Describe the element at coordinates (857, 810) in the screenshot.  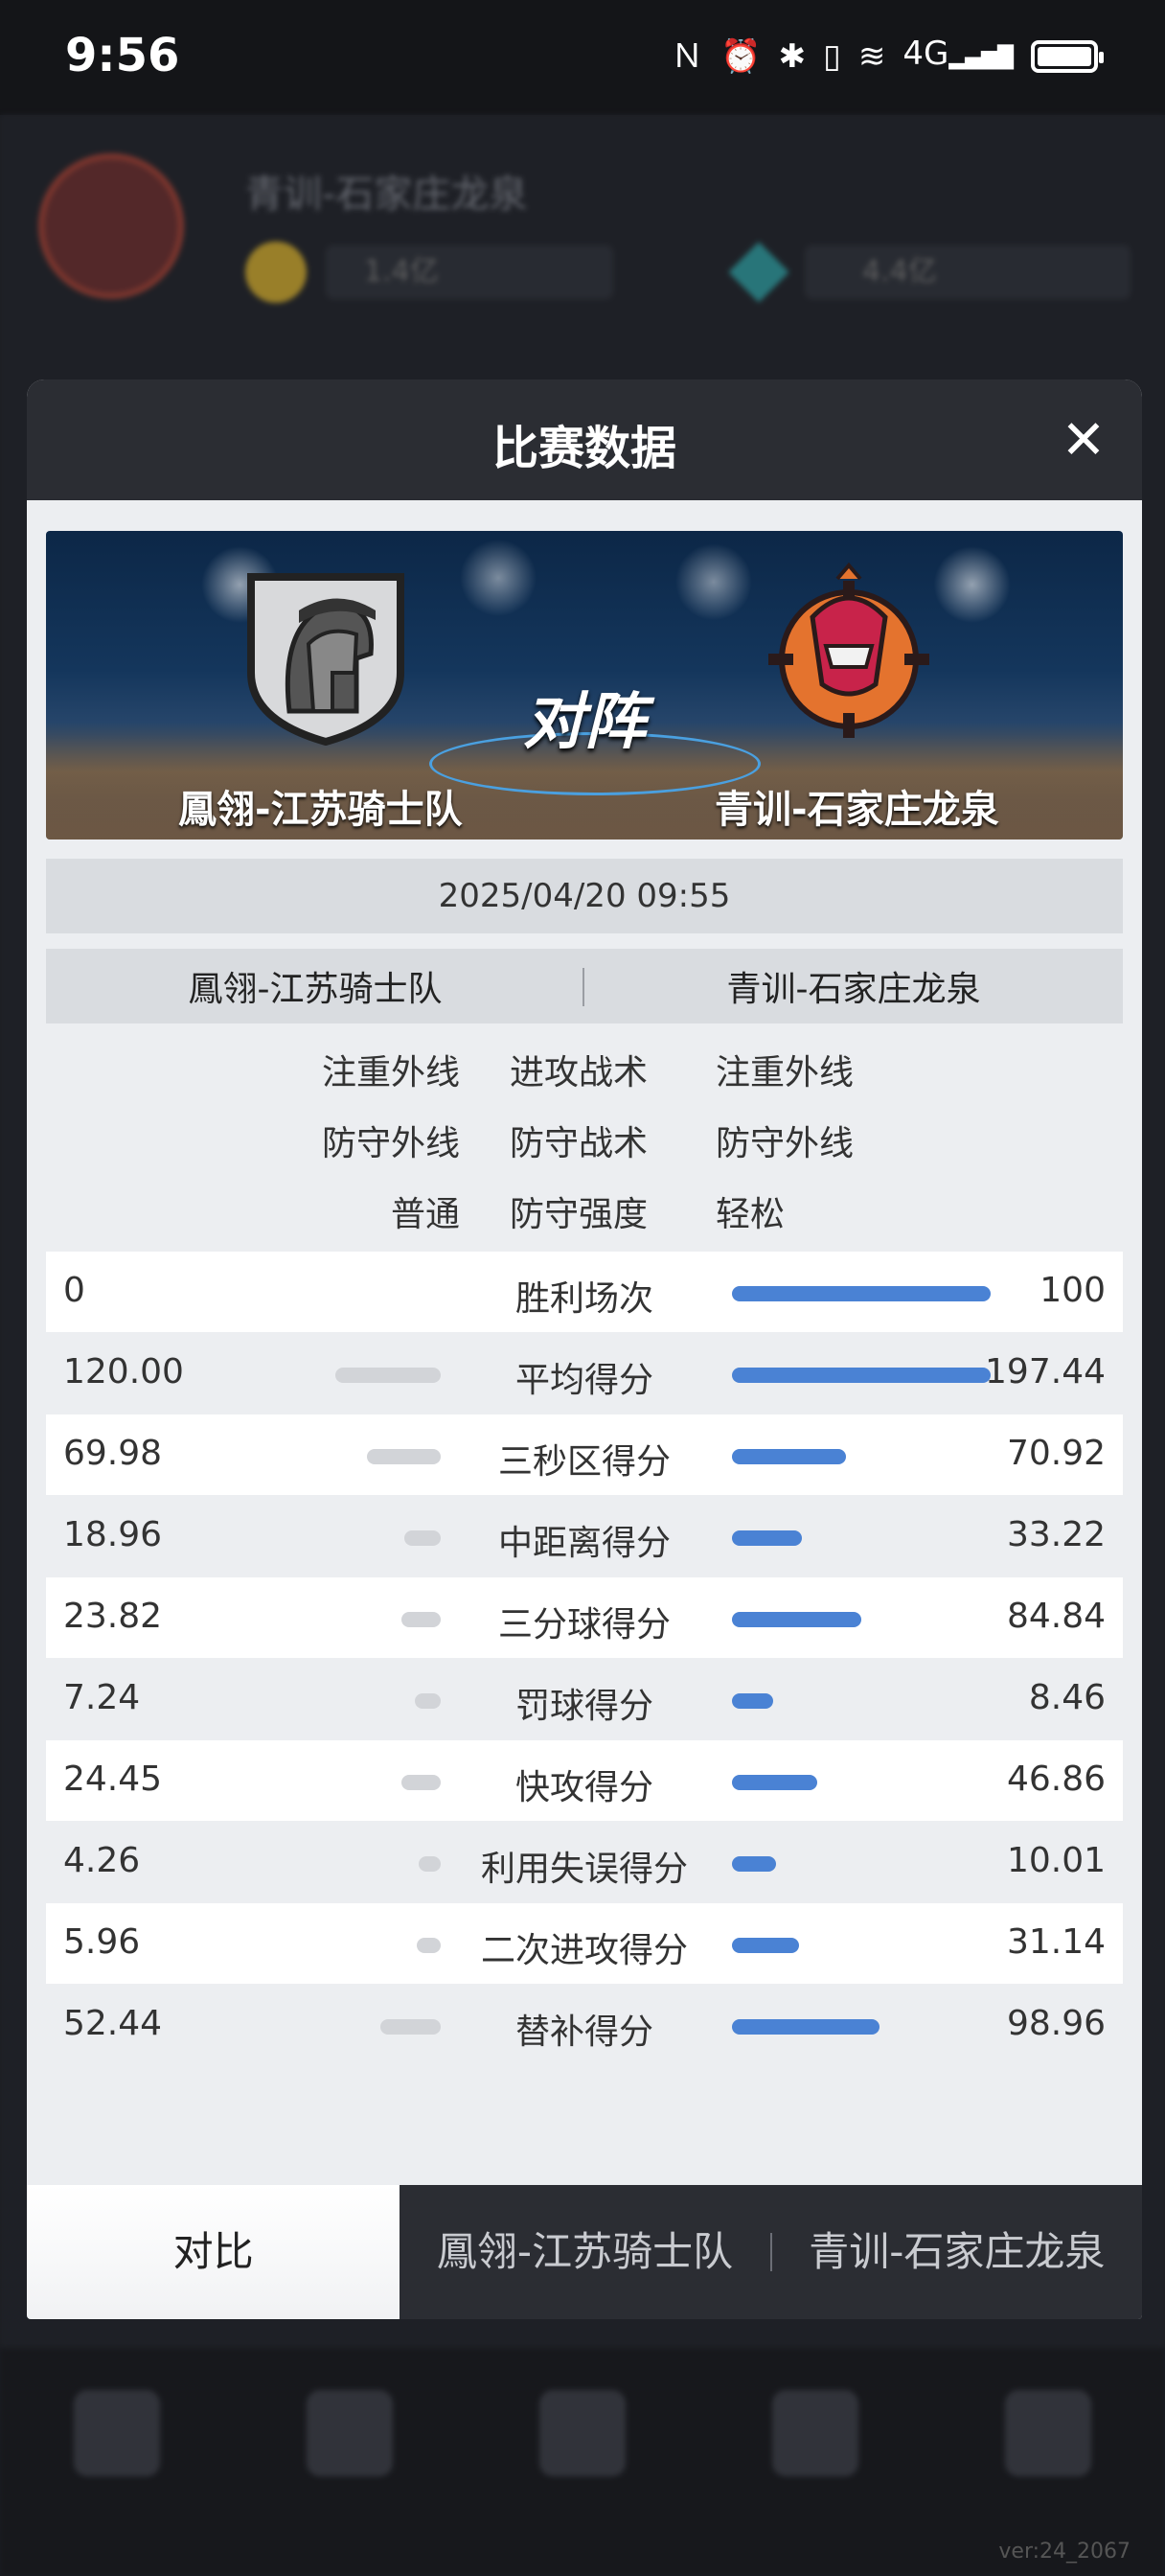
I see `banner-right-team: 青训-石家庄龙泉` at that location.